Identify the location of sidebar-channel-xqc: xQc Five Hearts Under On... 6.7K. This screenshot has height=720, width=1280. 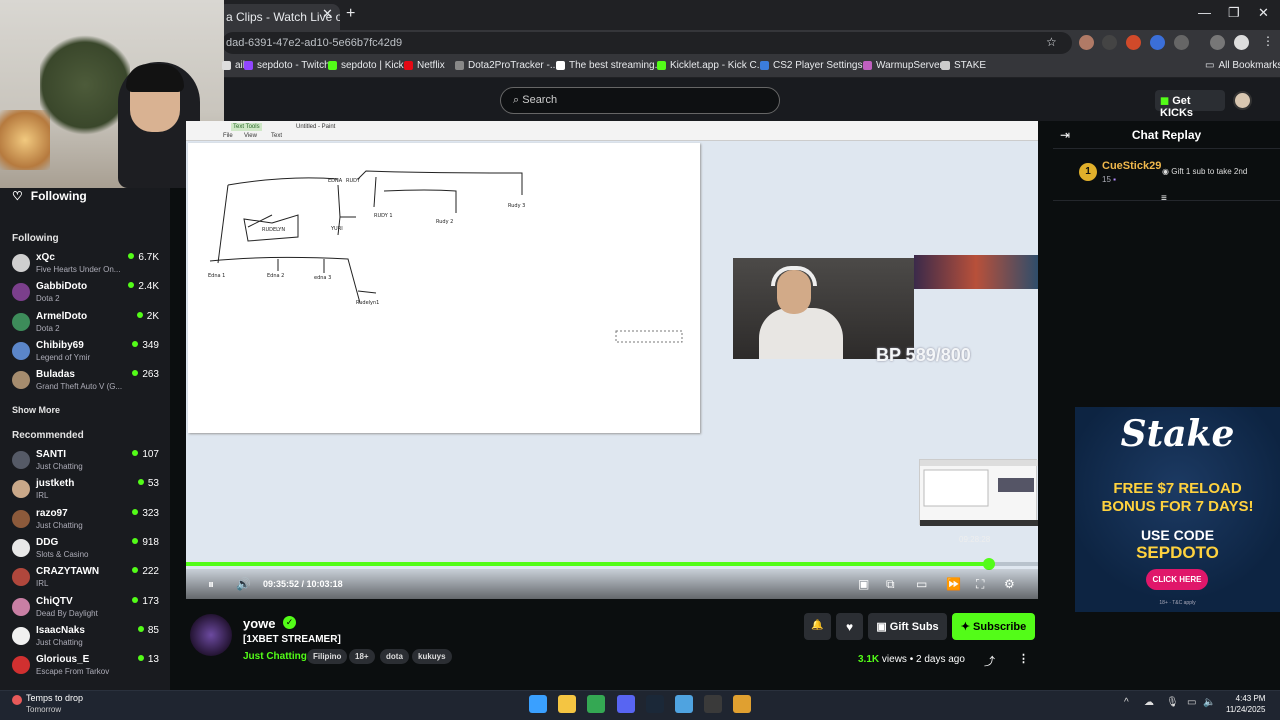
(87, 266).